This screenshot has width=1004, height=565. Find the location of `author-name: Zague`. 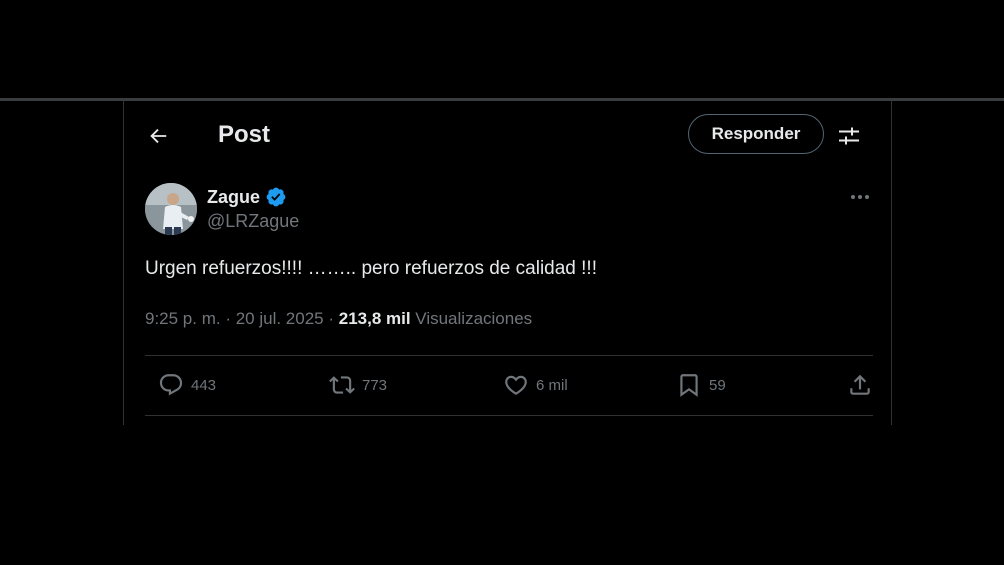

author-name: Zague is located at coordinates (247, 197).